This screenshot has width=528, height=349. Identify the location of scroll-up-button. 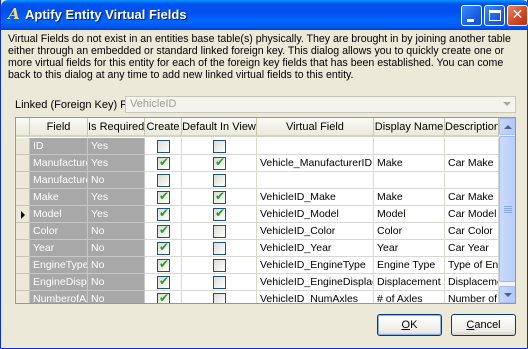
(507, 126).